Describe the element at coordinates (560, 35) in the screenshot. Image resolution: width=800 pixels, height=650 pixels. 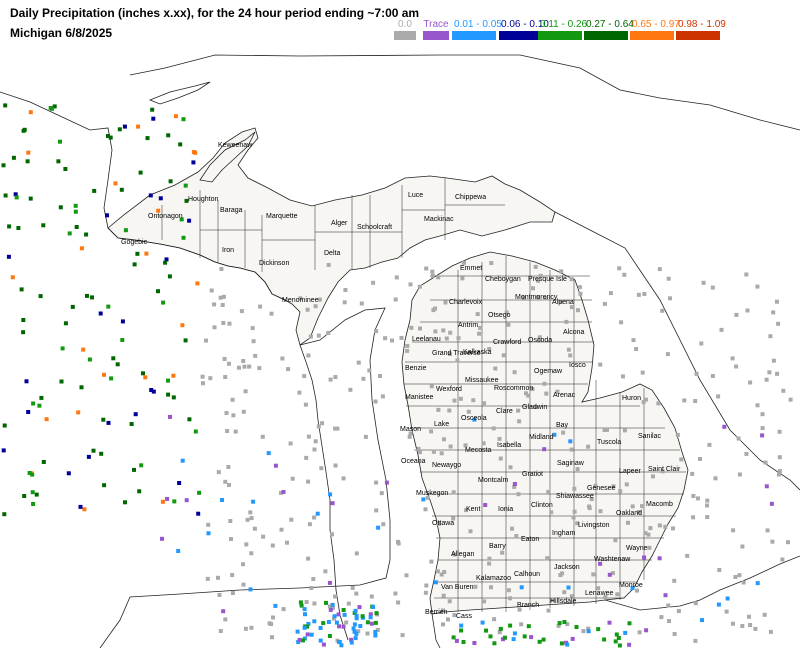
I see `legend-swatch` at that location.